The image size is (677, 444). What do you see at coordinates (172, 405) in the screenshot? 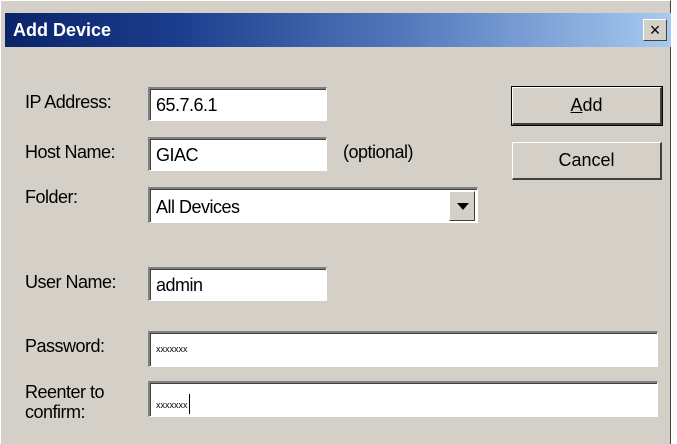
I see `reenter-masked-value: xxxxxxx` at bounding box center [172, 405].